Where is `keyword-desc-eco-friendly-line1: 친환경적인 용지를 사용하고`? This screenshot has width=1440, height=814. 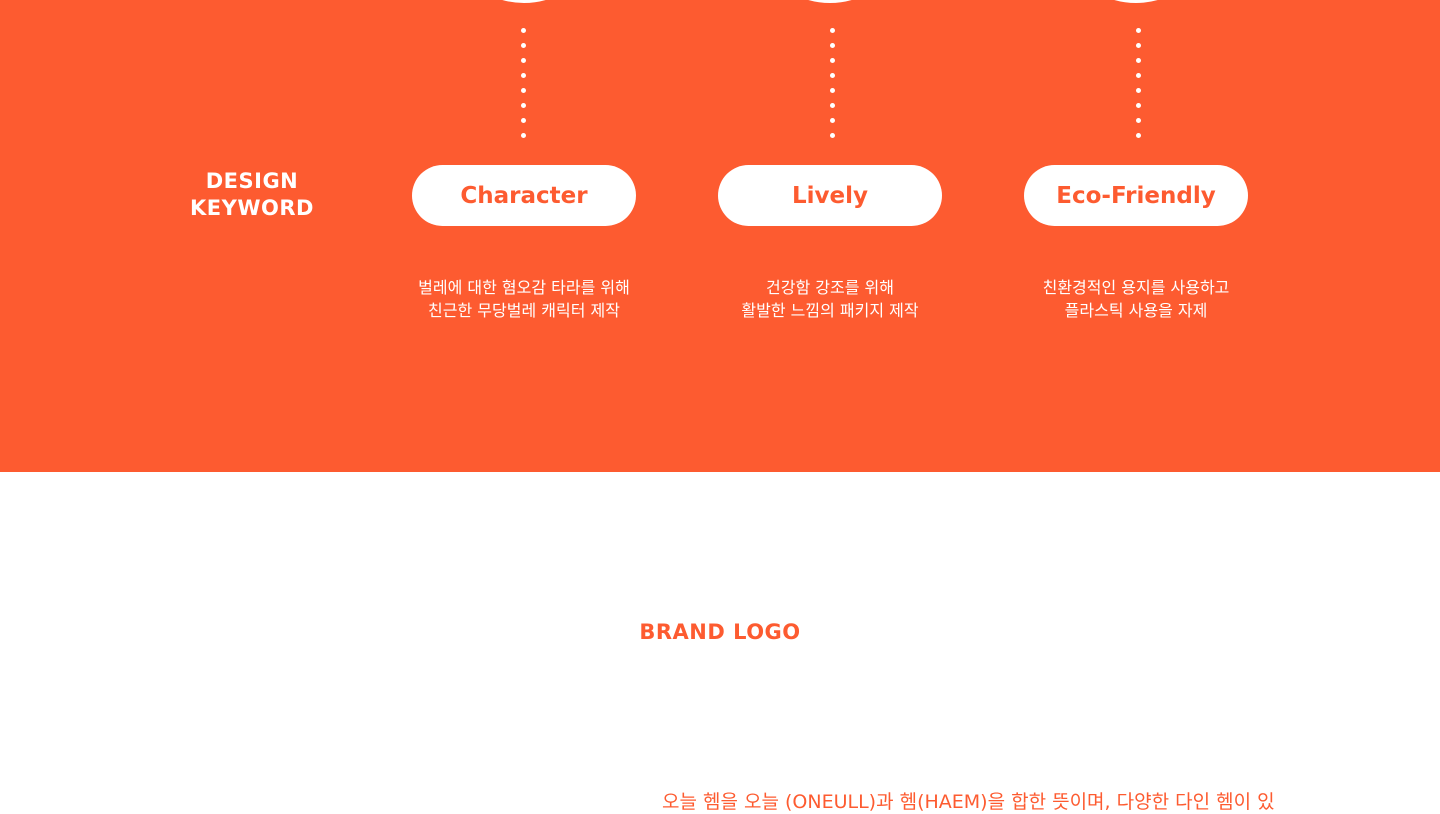 keyword-desc-eco-friendly-line1: 친환경적인 용지를 사용하고 is located at coordinates (1136, 287).